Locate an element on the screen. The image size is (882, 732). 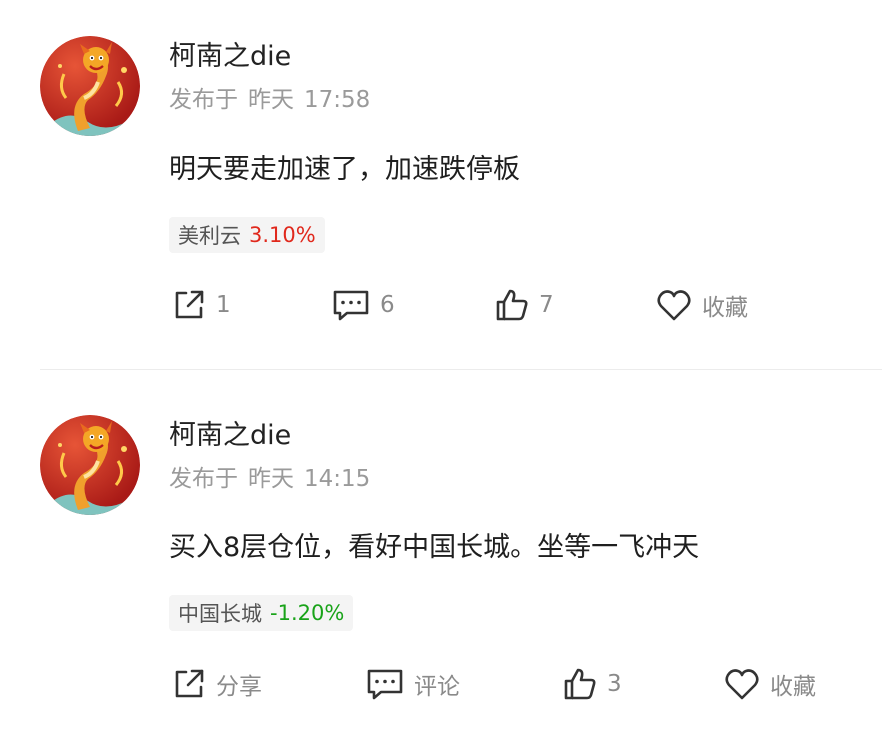
like-button: 7 is located at coordinates (524, 305).